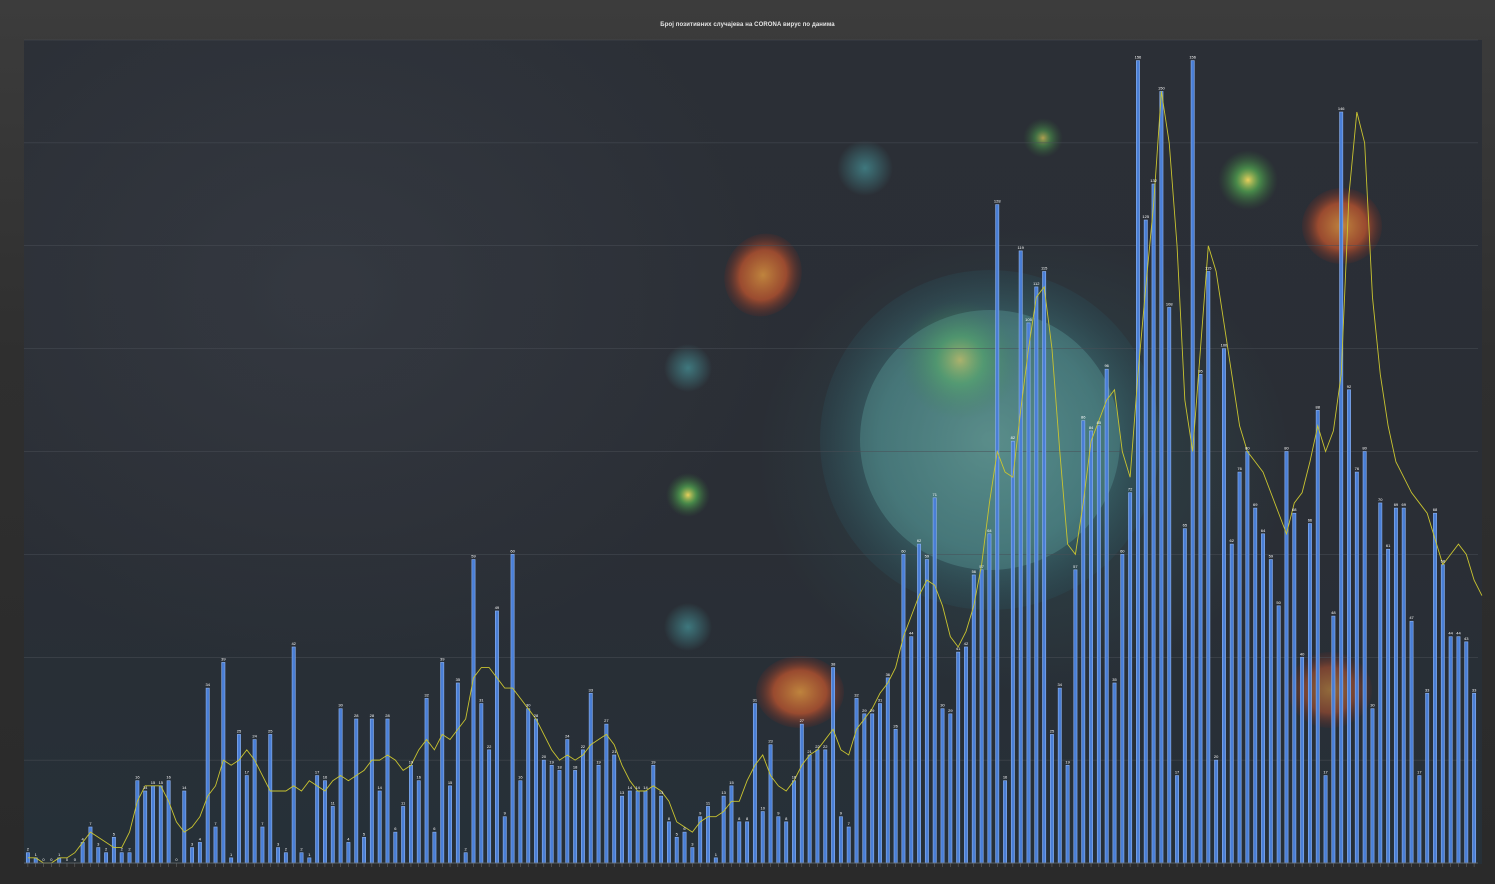 This screenshot has width=1495, height=884. Describe the element at coordinates (966, 643) in the screenshot. I see `data-label: 42` at that location.